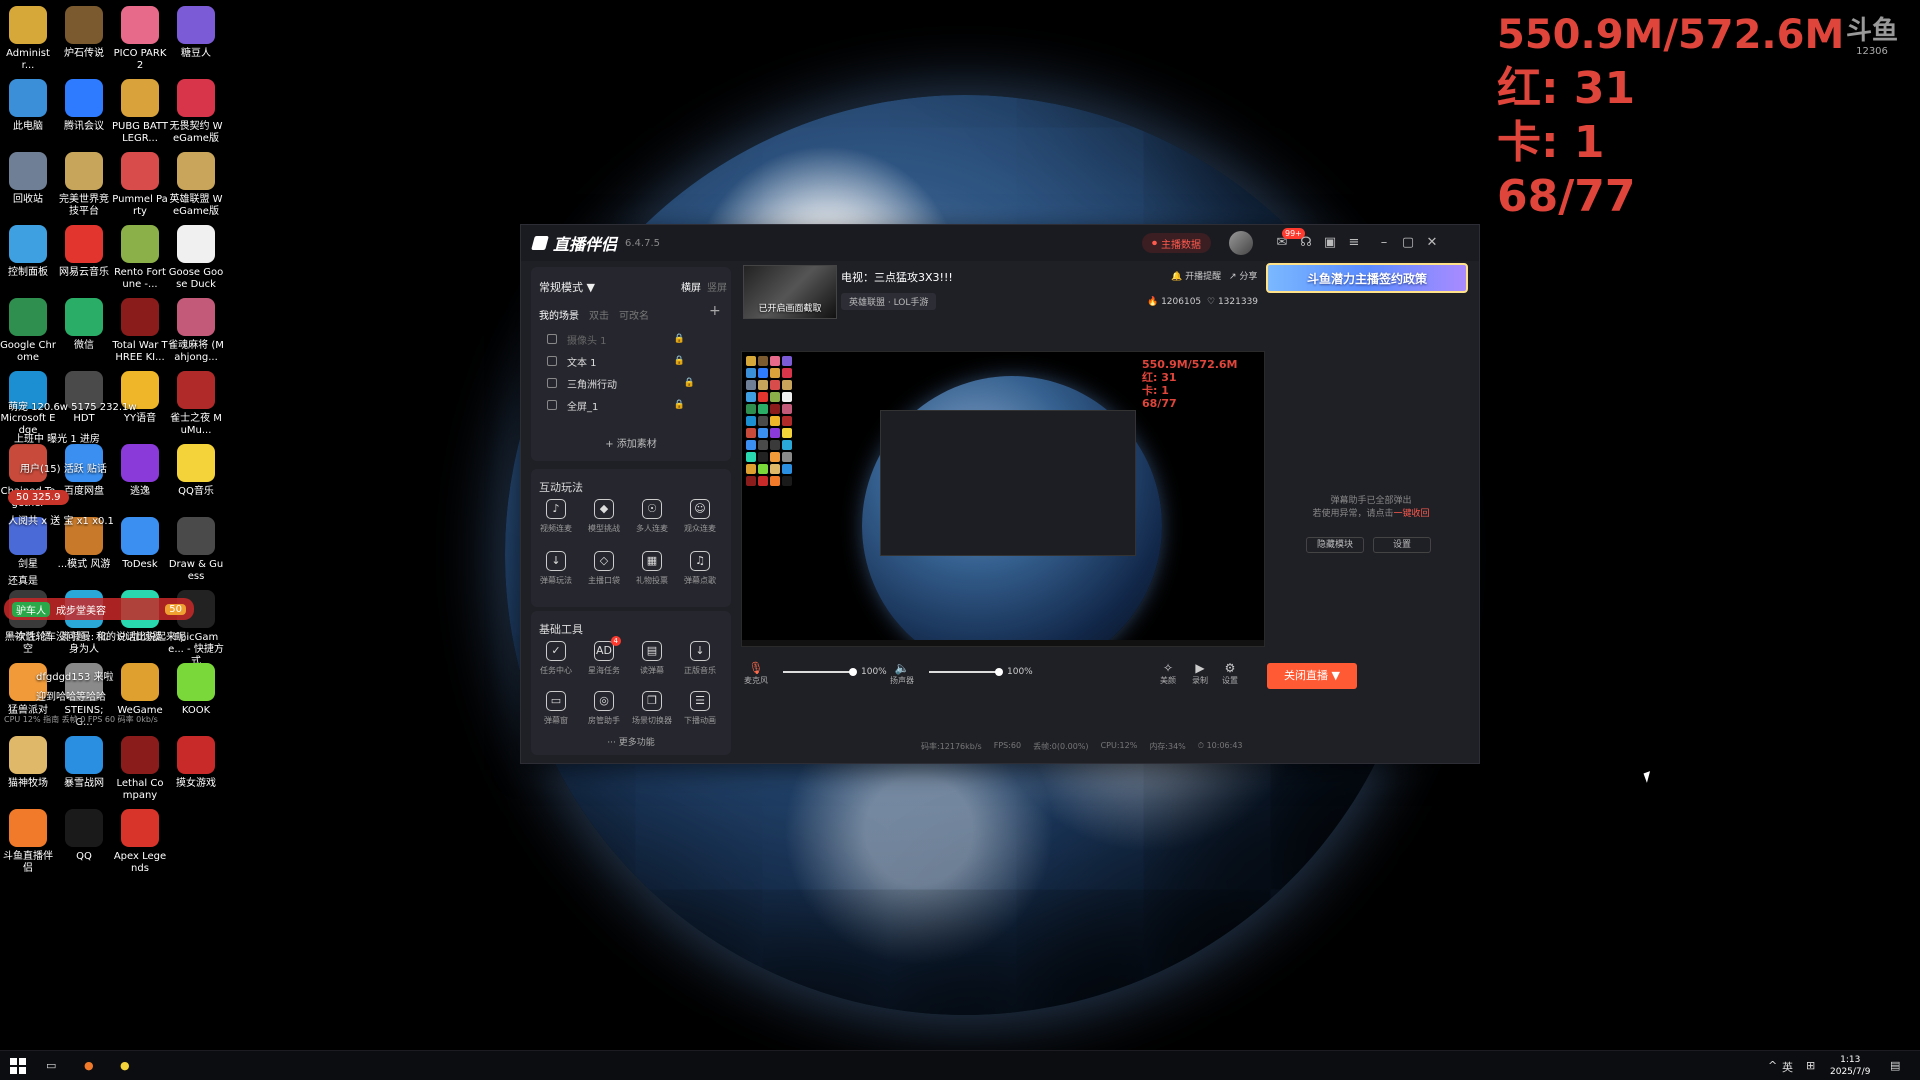 The height and width of the screenshot is (1080, 1920). Describe the element at coordinates (140, 769) in the screenshot. I see `desktop-icon: Lethal Company` at that location.